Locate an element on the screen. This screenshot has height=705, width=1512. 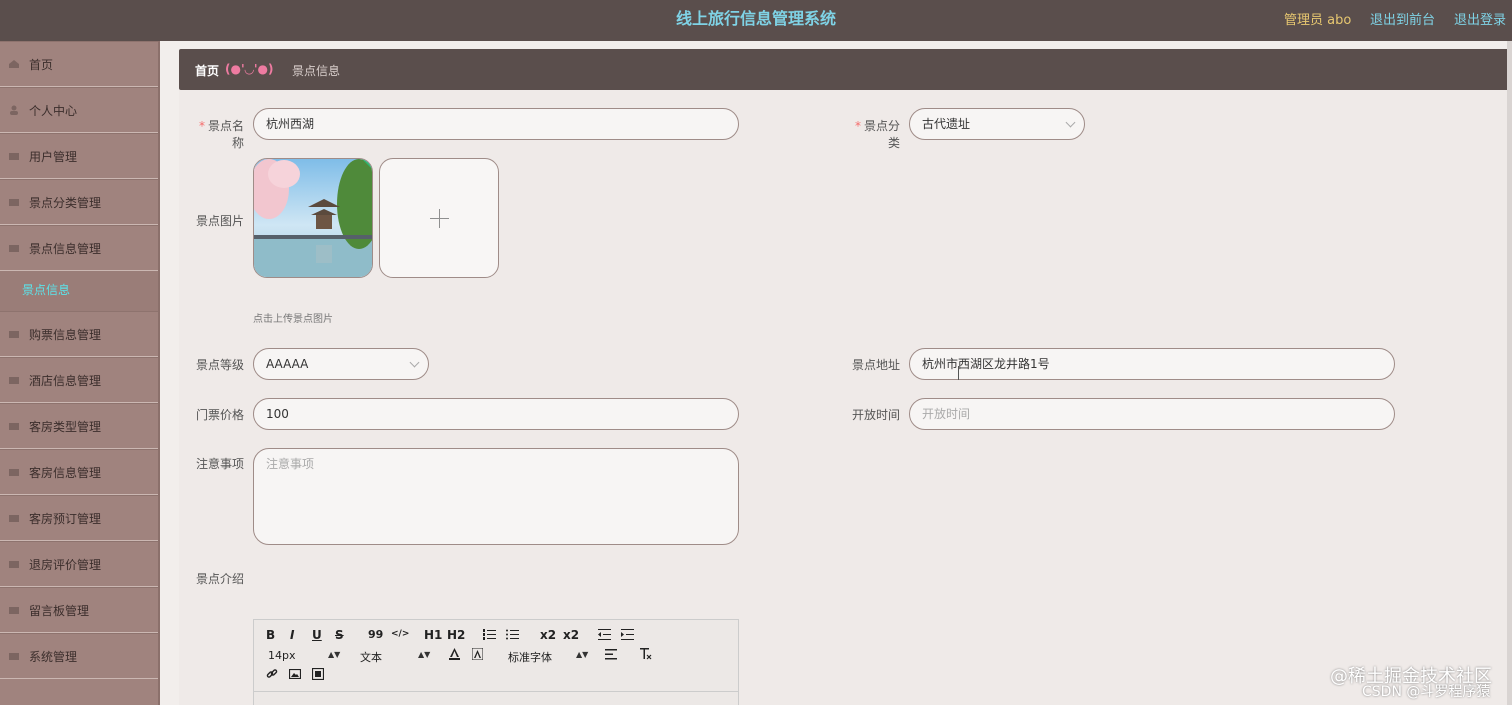
sidebar-item-rooms: 客房信息管理 is located at coordinates (79, 472).